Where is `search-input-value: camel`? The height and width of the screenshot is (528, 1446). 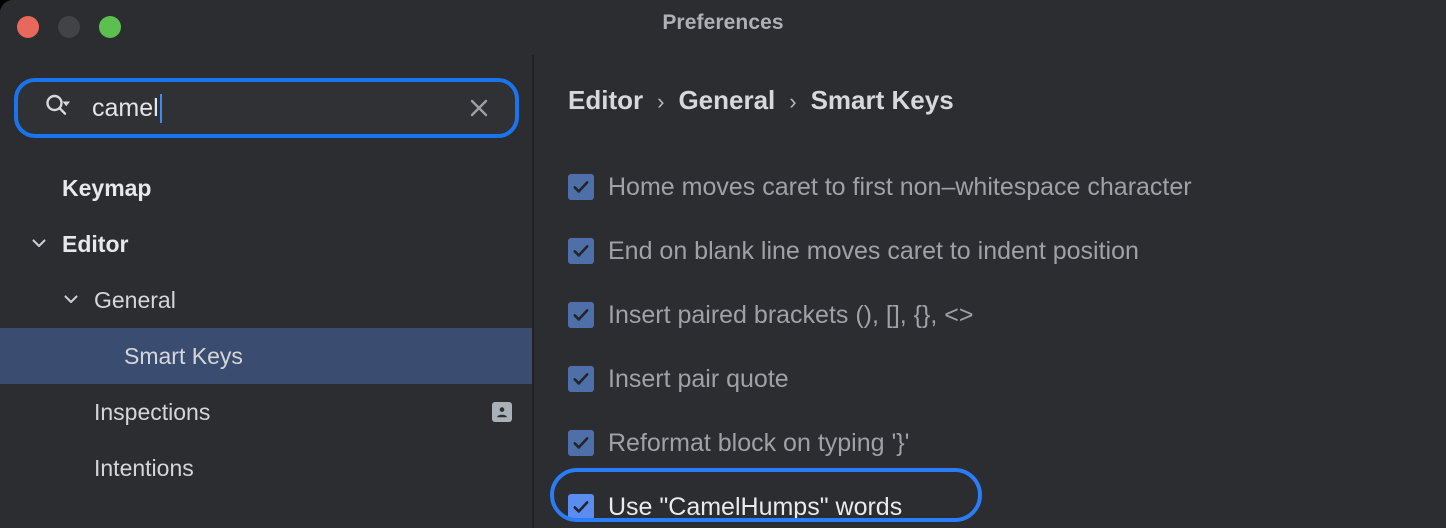 search-input-value: camel is located at coordinates (125, 107).